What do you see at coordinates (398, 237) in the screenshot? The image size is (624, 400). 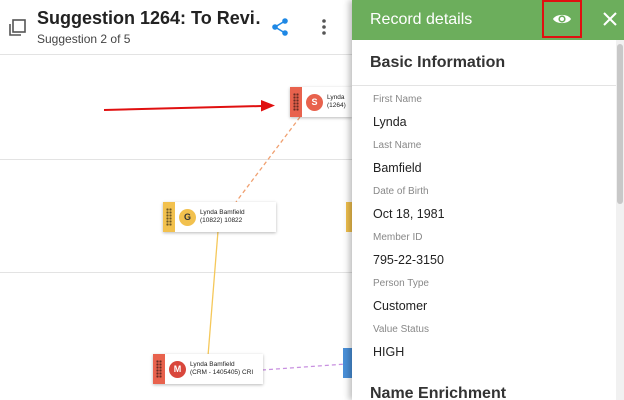 I see `field-label-member-id: Member ID` at bounding box center [398, 237].